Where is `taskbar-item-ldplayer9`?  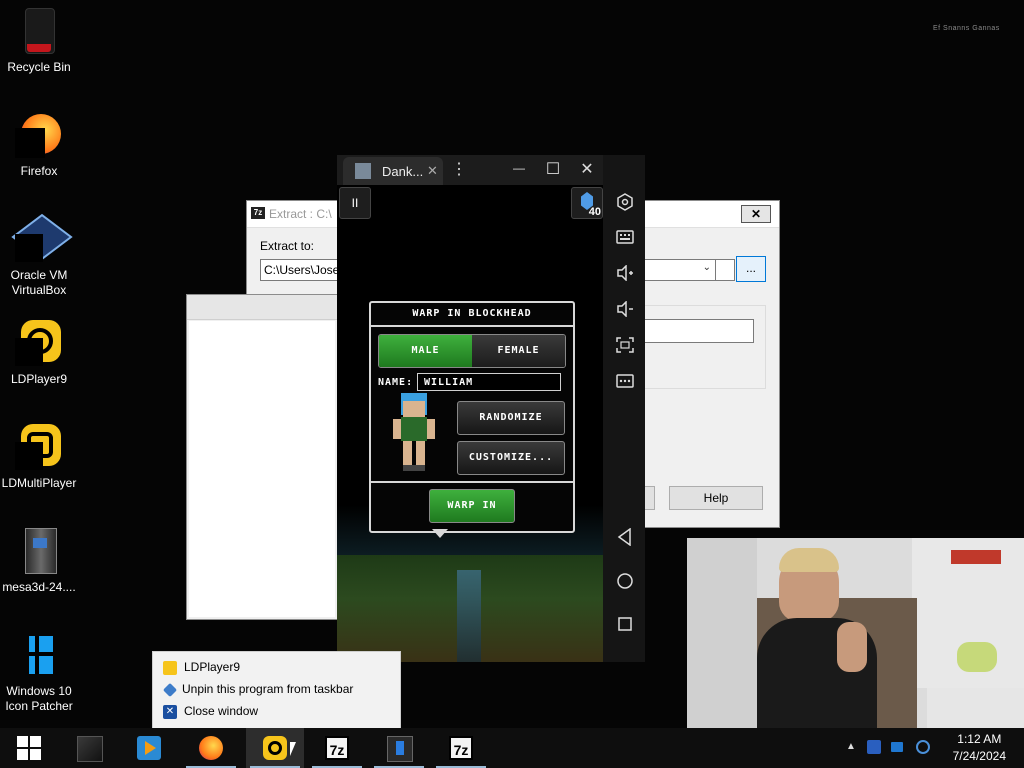
taskbar-item-ldplayer9 is located at coordinates (275, 748).